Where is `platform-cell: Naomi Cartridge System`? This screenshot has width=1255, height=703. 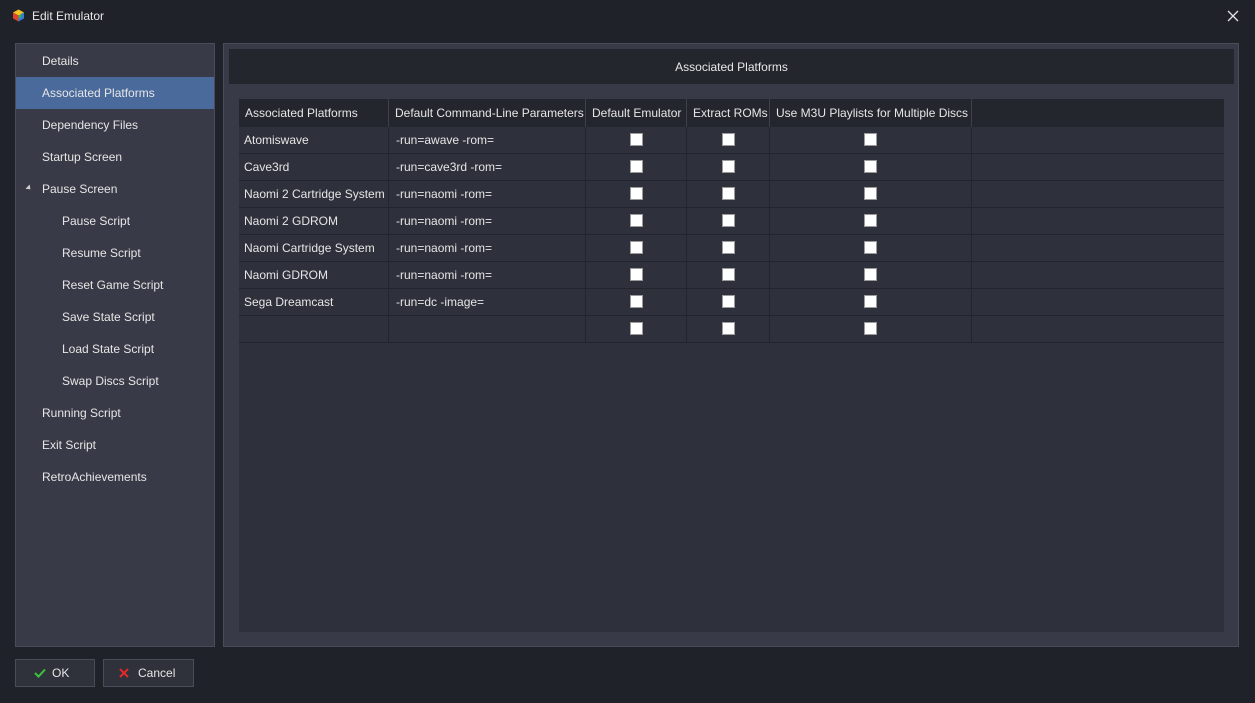
platform-cell: Naomi Cartridge System is located at coordinates (314, 248).